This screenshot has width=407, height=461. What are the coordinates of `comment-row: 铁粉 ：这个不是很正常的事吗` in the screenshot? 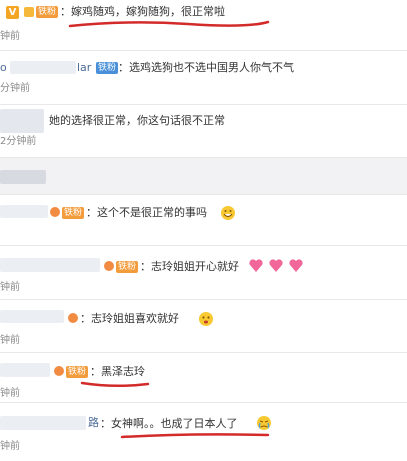 It's located at (203, 220).